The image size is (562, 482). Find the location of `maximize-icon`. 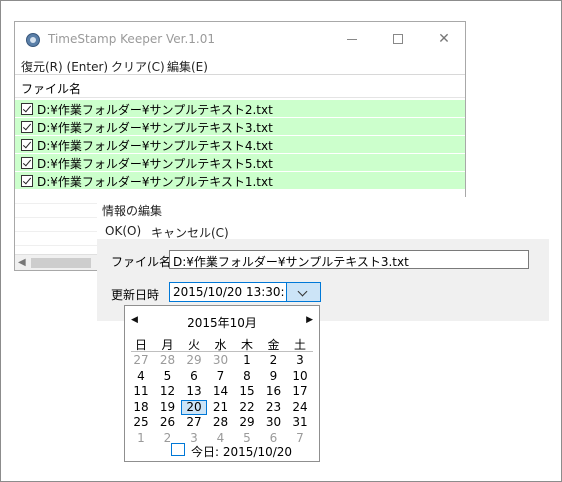

maximize-icon is located at coordinates (398, 39).